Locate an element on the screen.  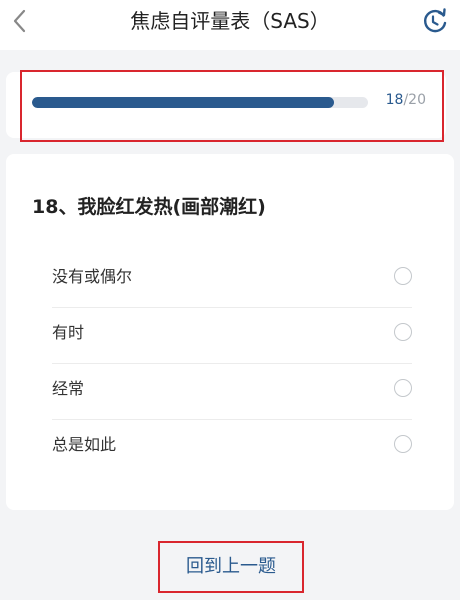
chevron-left-icon is located at coordinates (19, 21).